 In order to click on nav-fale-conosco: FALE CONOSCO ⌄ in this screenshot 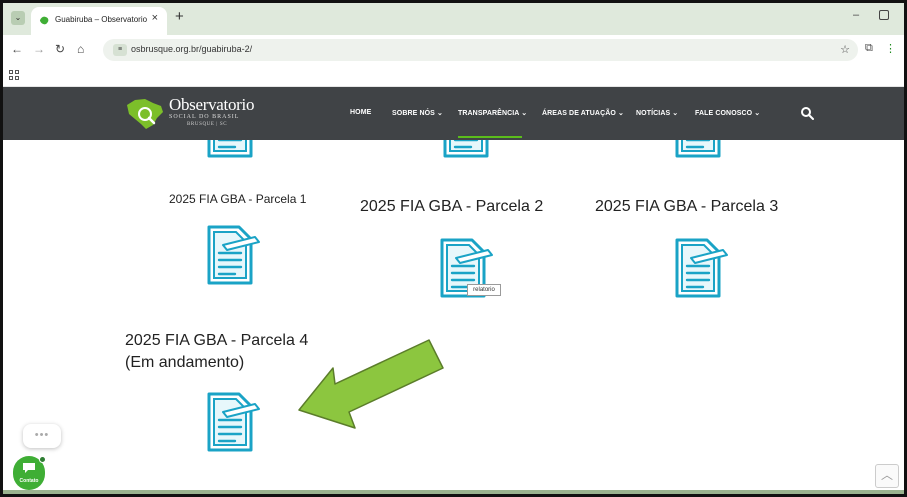, I will do `click(727, 113)`.